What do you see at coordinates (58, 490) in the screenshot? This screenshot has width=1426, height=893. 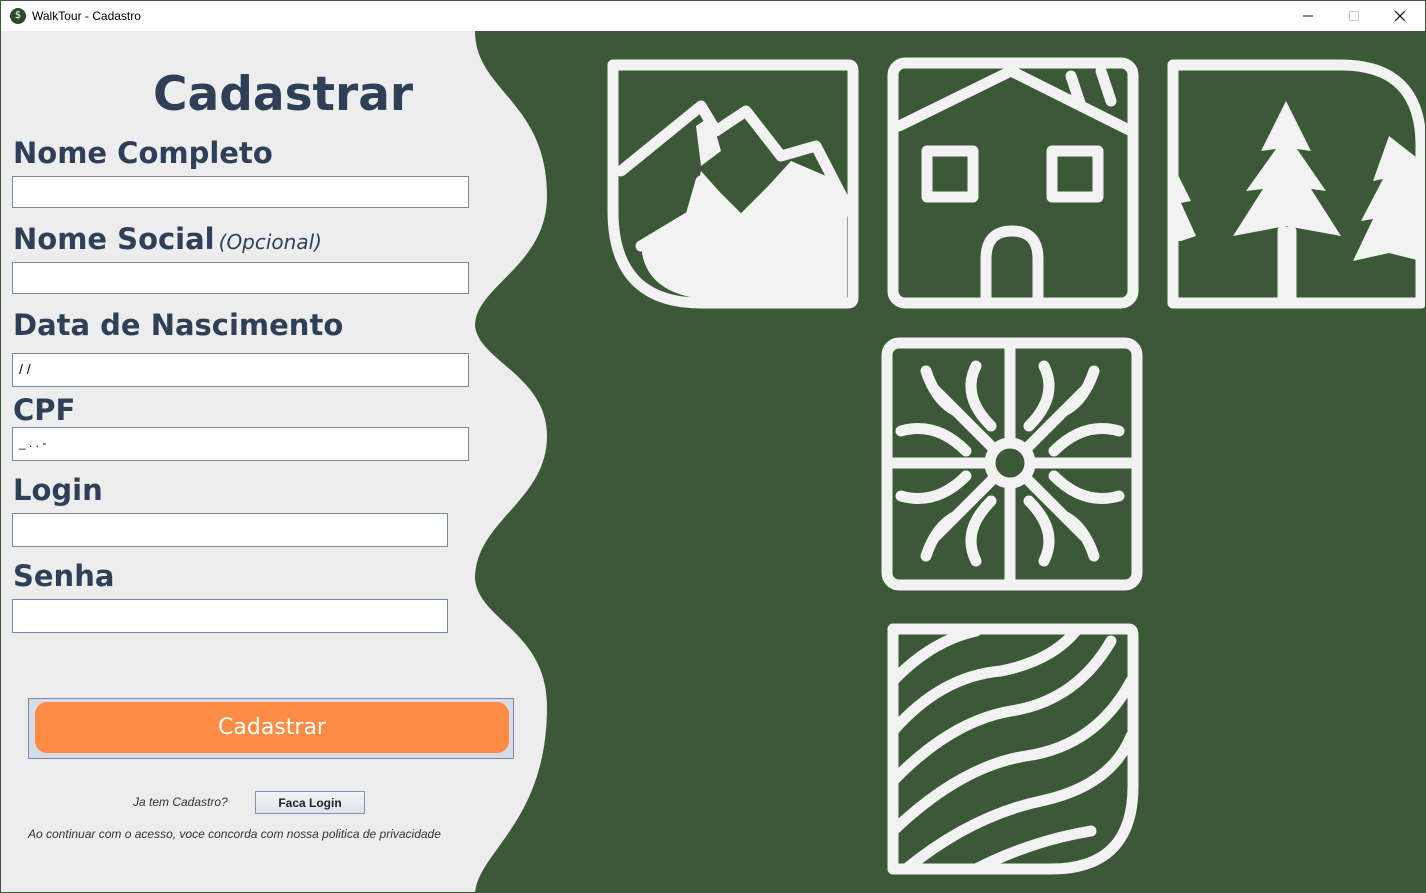 I see `login-label: Login` at bounding box center [58, 490].